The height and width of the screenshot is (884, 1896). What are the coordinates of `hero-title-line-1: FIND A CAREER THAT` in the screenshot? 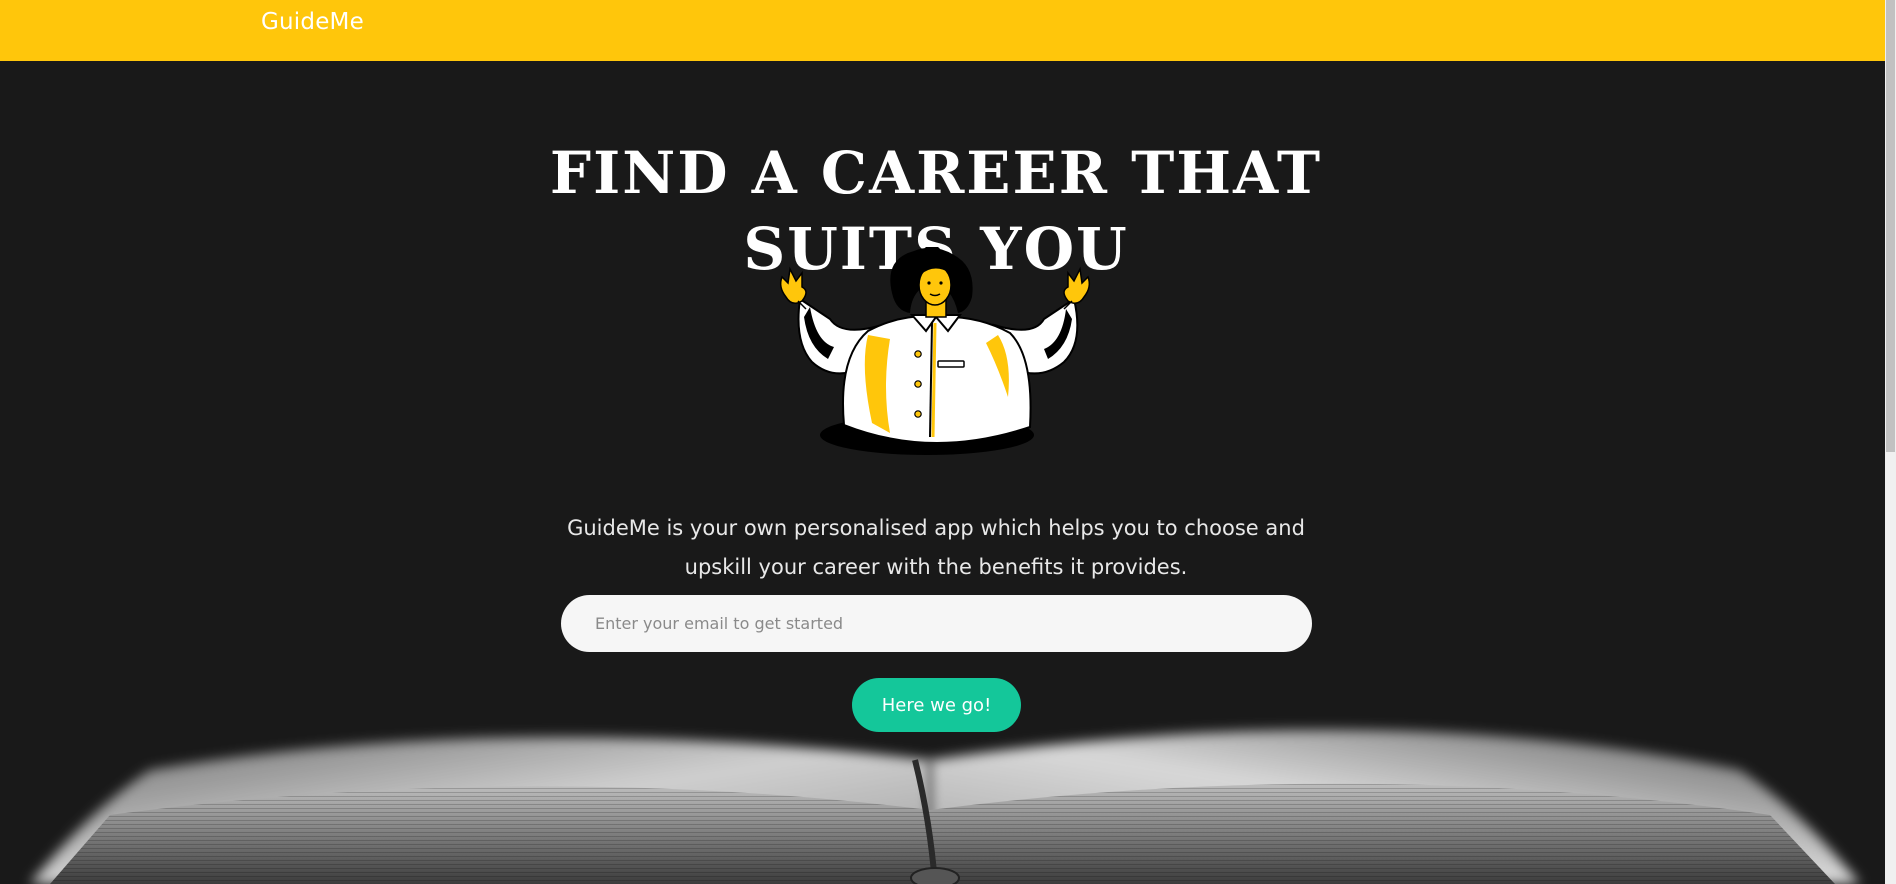 It's located at (936, 172).